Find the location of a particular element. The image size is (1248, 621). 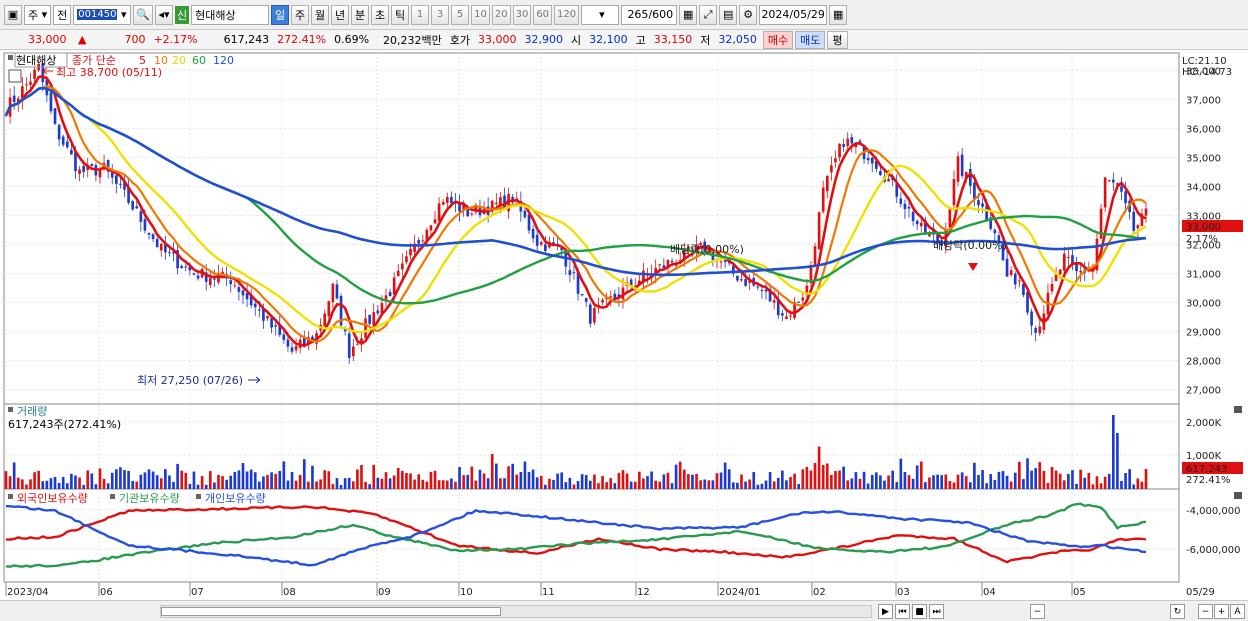

period-month-tab: 월 is located at coordinates (320, 14).